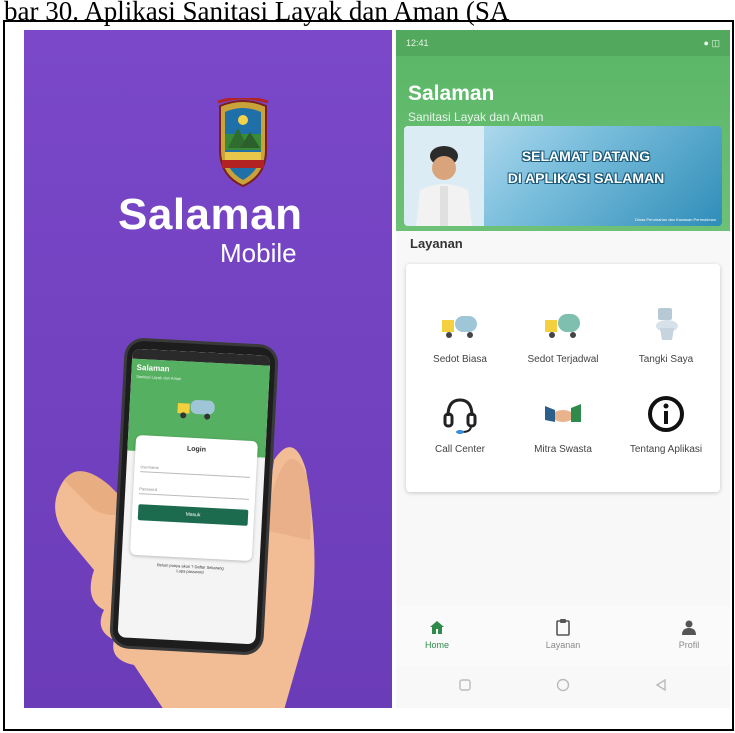  I want to click on clipboard-icon, so click(563, 627).